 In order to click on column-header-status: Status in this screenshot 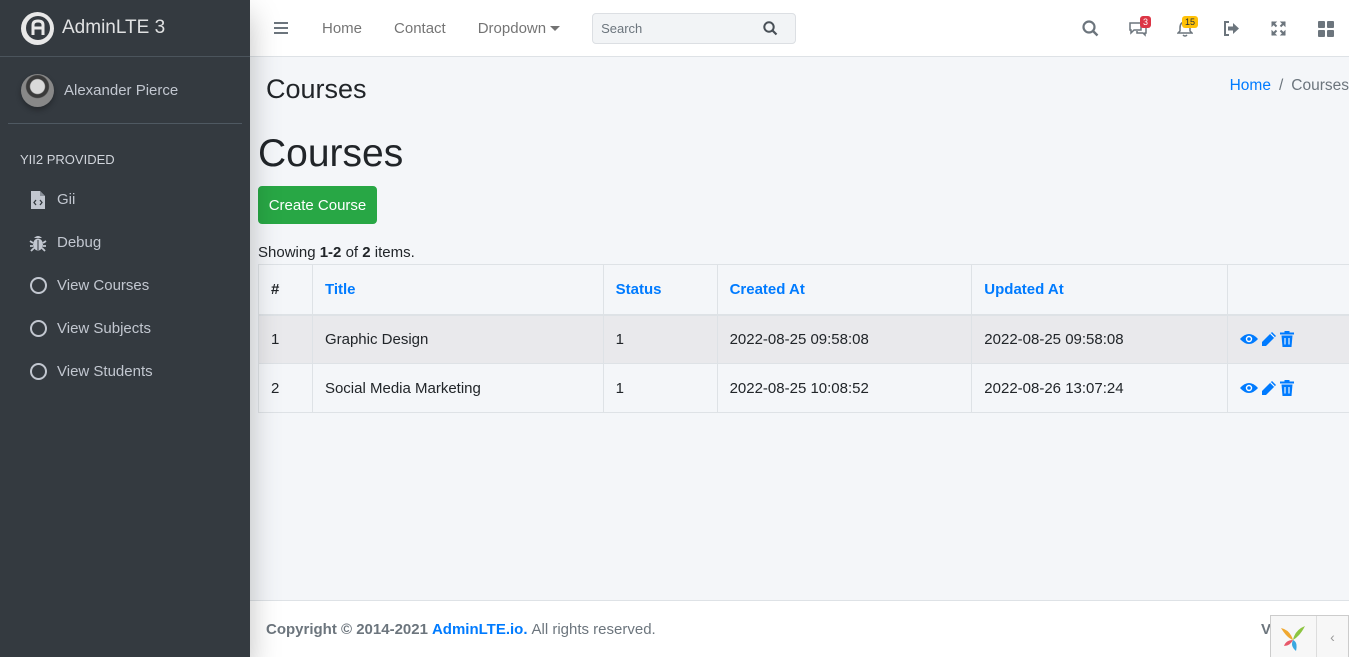, I will do `click(660, 290)`.